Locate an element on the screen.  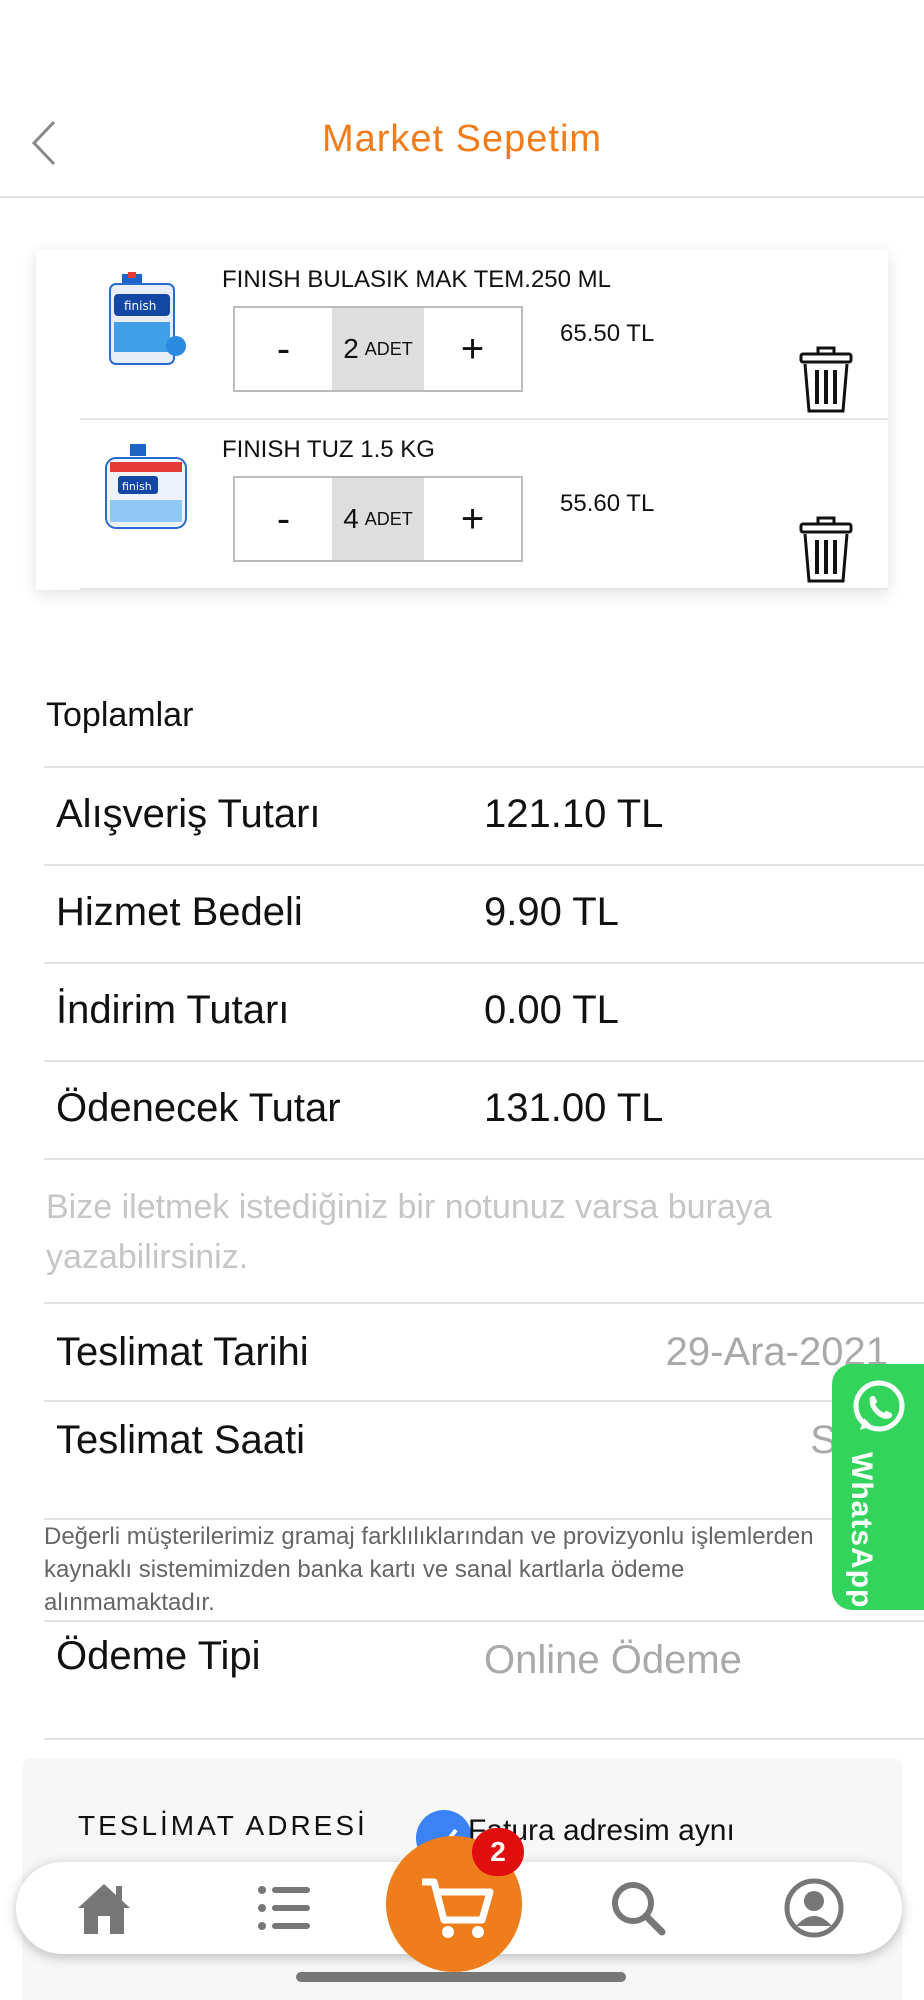
totals-row: Ödenecek Tutar 131.00 TL is located at coordinates (484, 1110).